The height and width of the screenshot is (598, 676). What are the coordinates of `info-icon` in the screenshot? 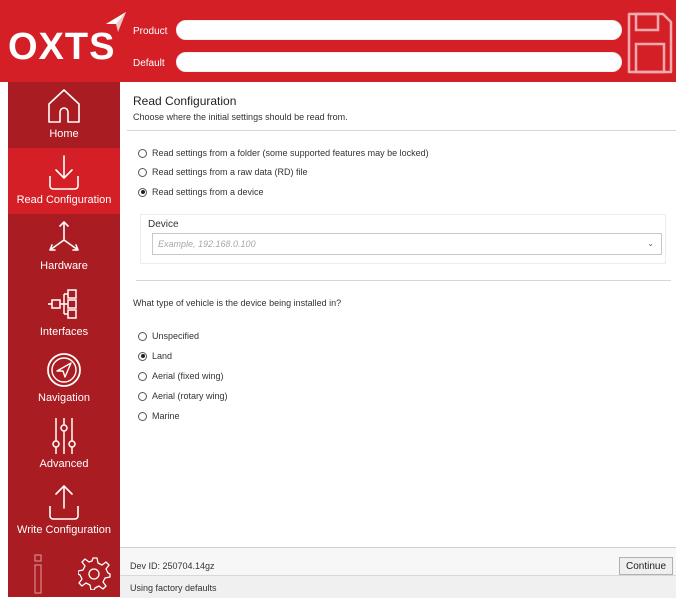 It's located at (38, 574).